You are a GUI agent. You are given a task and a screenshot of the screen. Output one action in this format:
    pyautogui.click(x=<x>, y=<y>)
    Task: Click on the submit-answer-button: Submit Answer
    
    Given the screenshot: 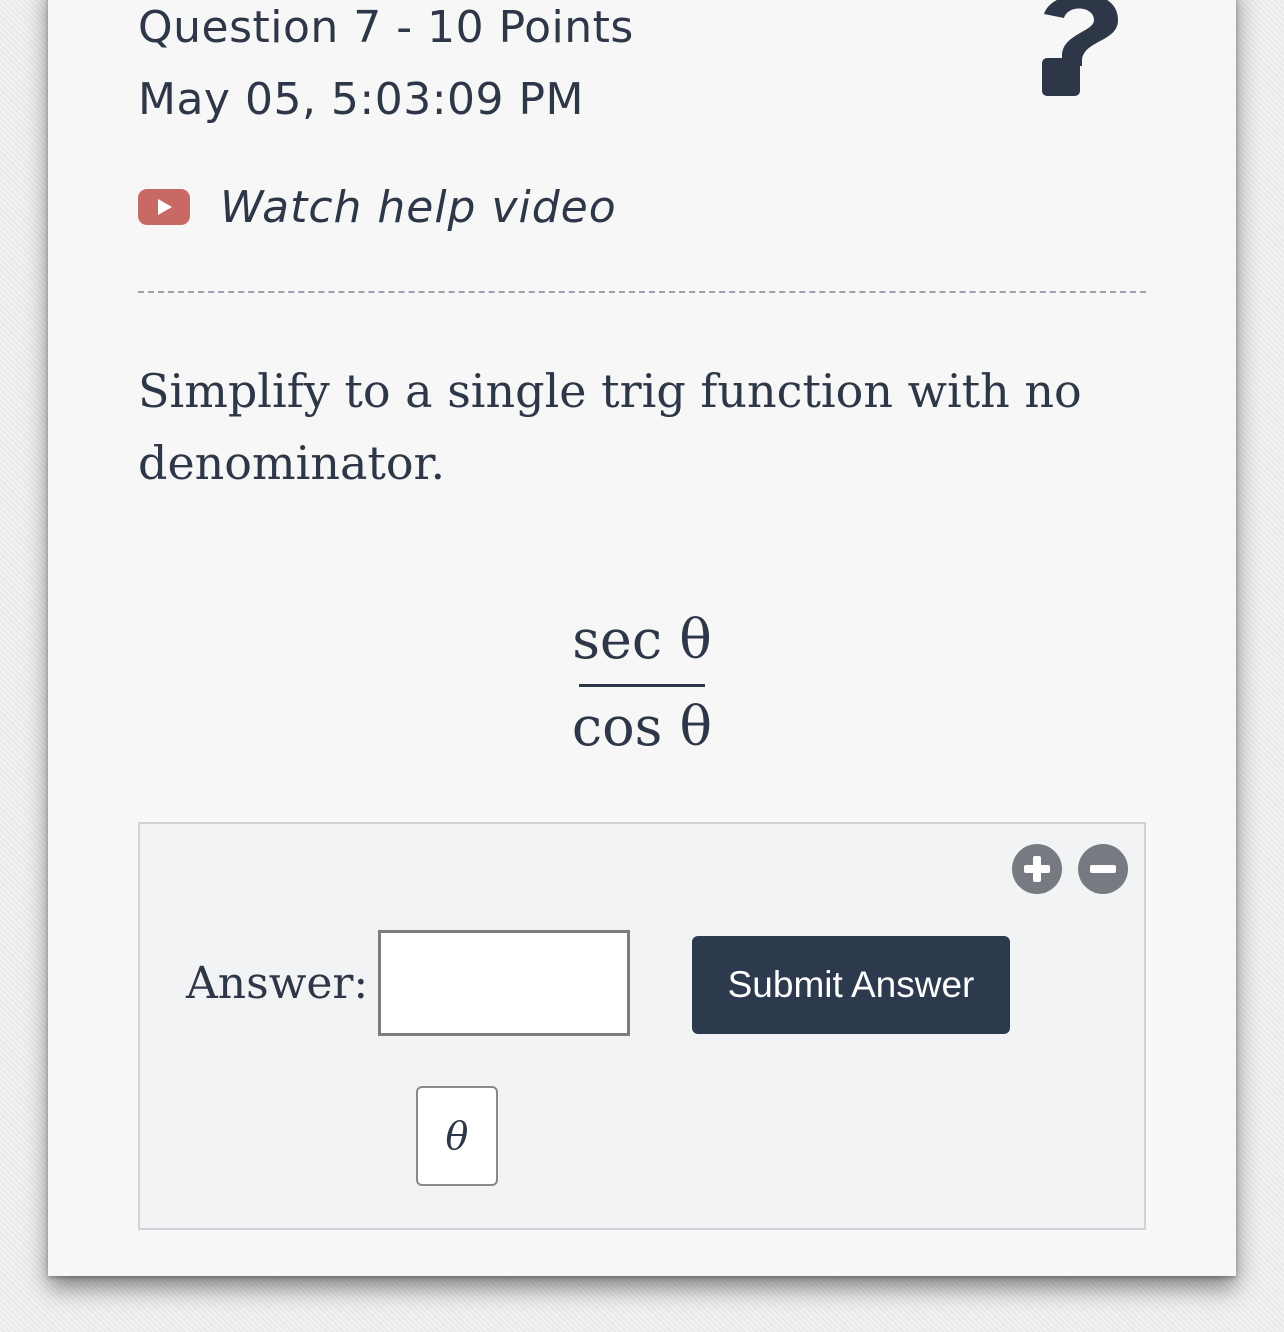 What is the action you would take?
    pyautogui.click(x=851, y=985)
    